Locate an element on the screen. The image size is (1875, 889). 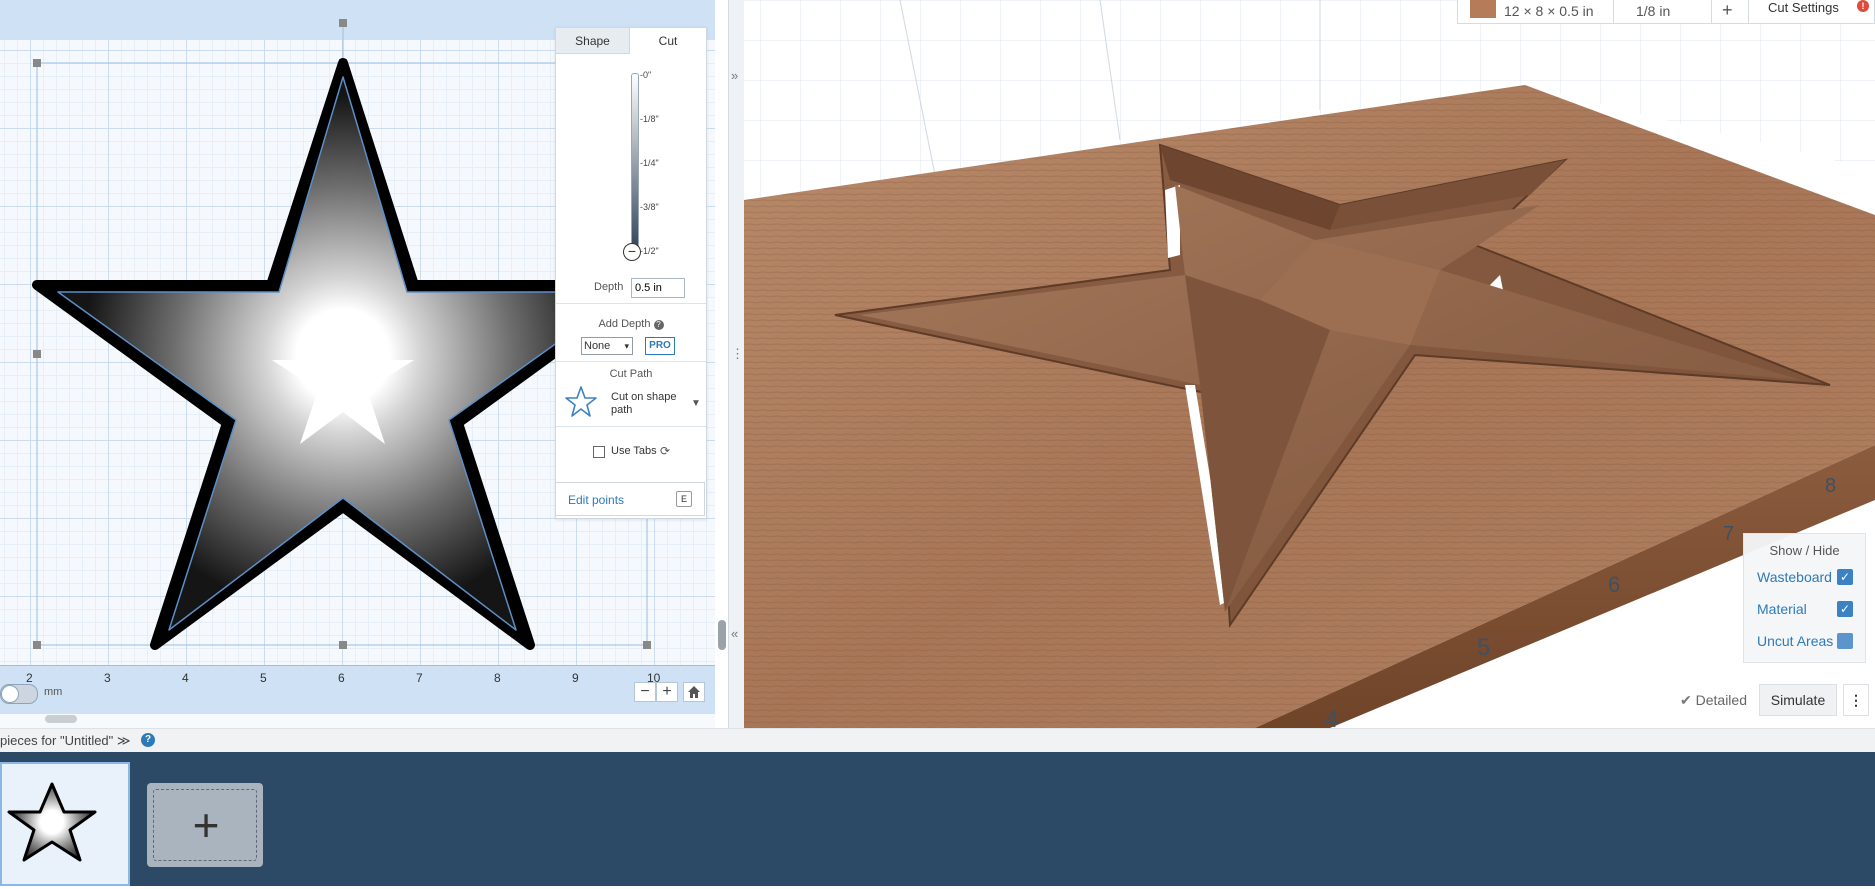
material-checkbox: ✓ is located at coordinates (1845, 609).